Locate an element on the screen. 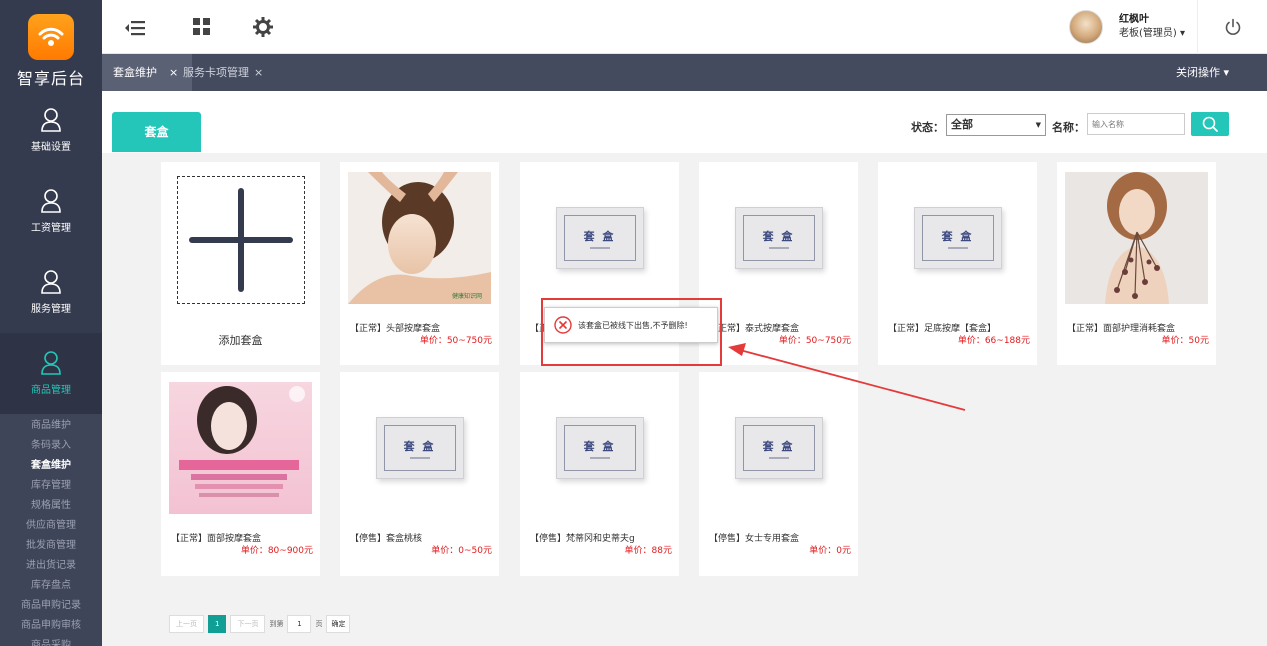  toolbar: 套盒 状态： 全部 ▼ 名称： is located at coordinates (684, 122).